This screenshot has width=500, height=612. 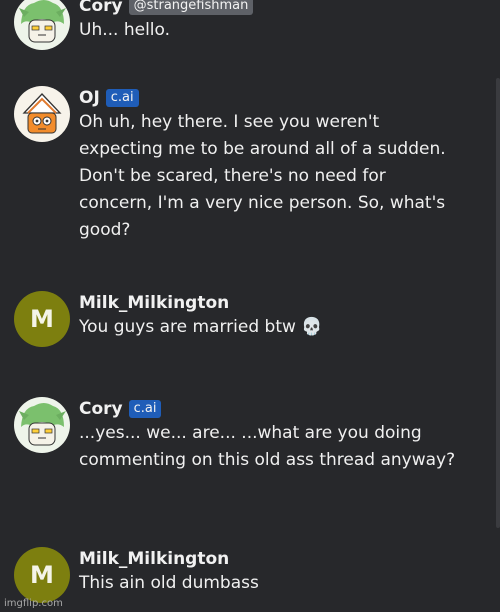 I want to click on oj-avatar, so click(x=42, y=114).